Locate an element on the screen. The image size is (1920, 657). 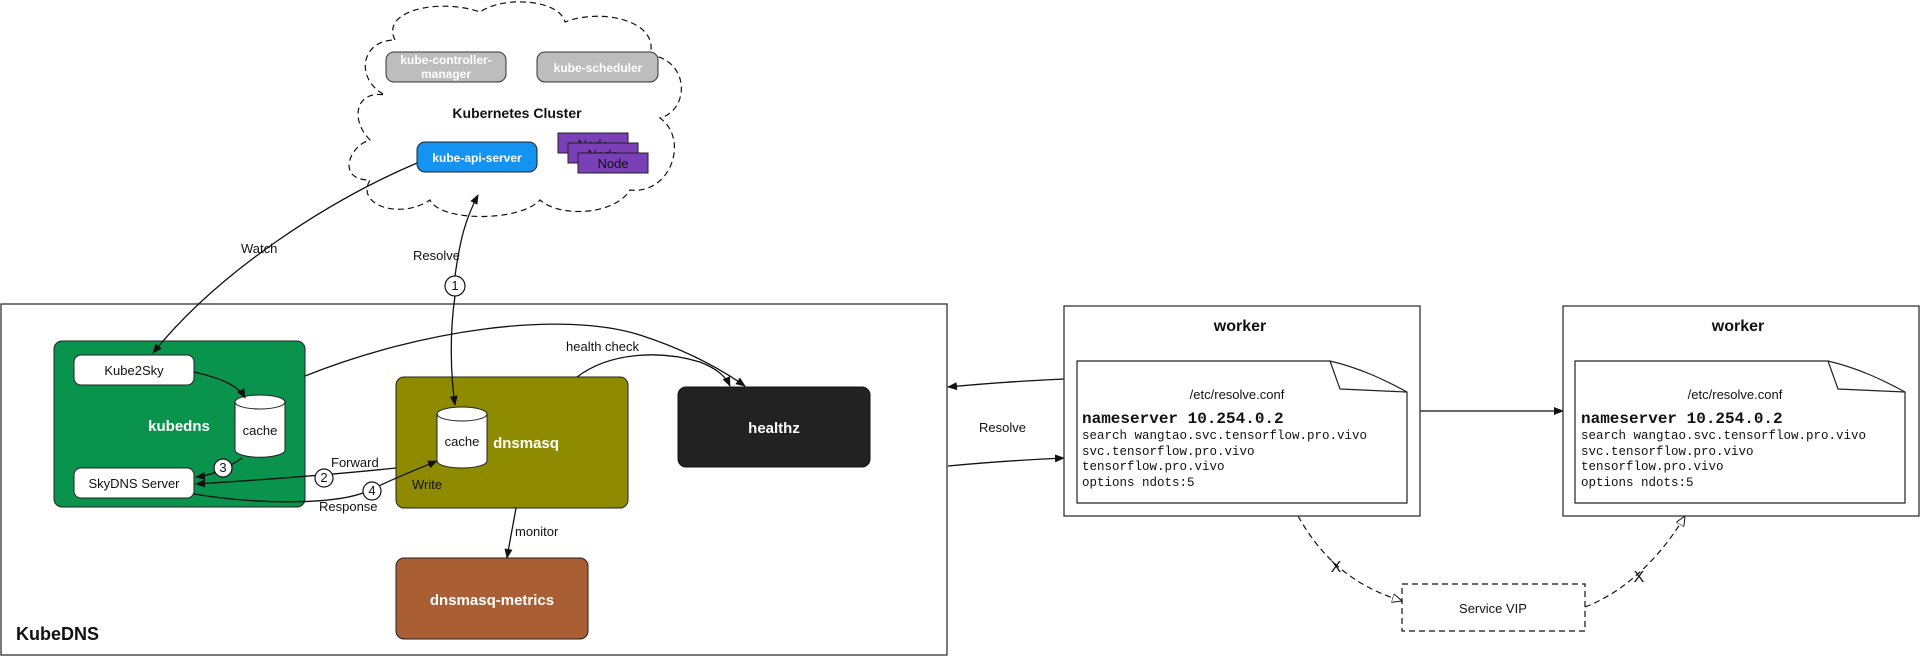
worker1-to-vip-edge is located at coordinates (1349, 558).